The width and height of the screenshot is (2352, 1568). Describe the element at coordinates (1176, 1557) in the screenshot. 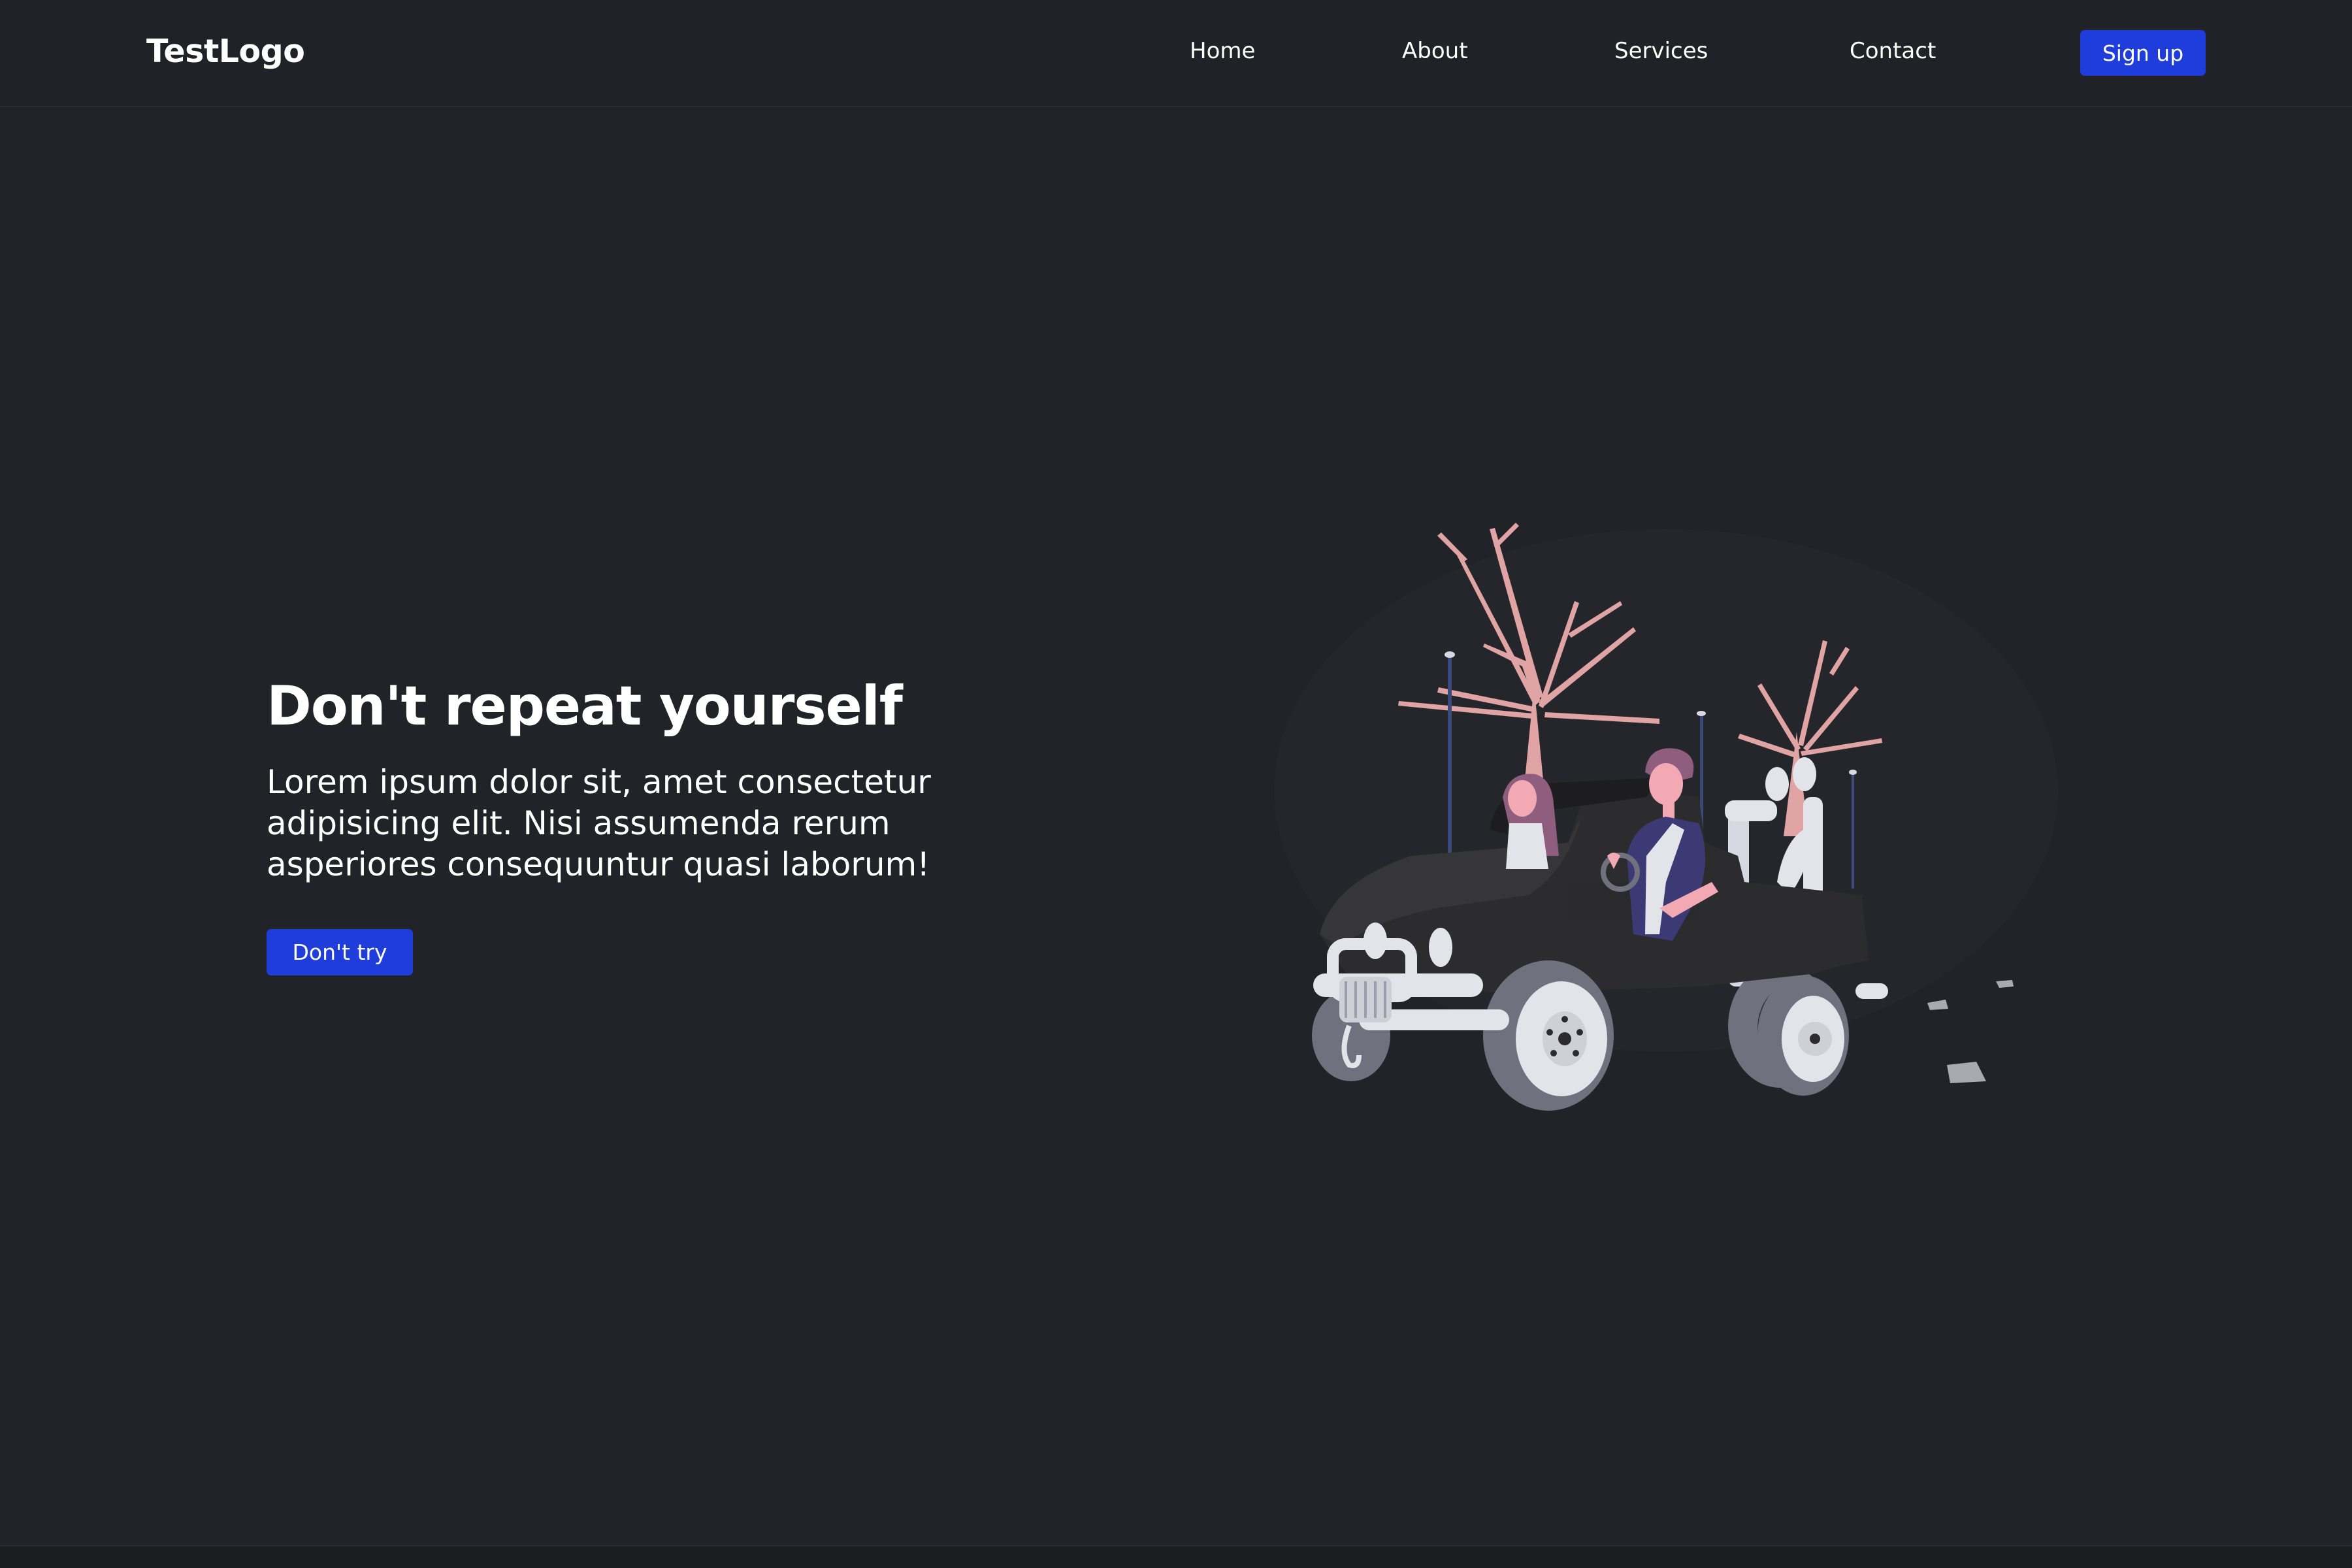

I see `footer-strip` at that location.